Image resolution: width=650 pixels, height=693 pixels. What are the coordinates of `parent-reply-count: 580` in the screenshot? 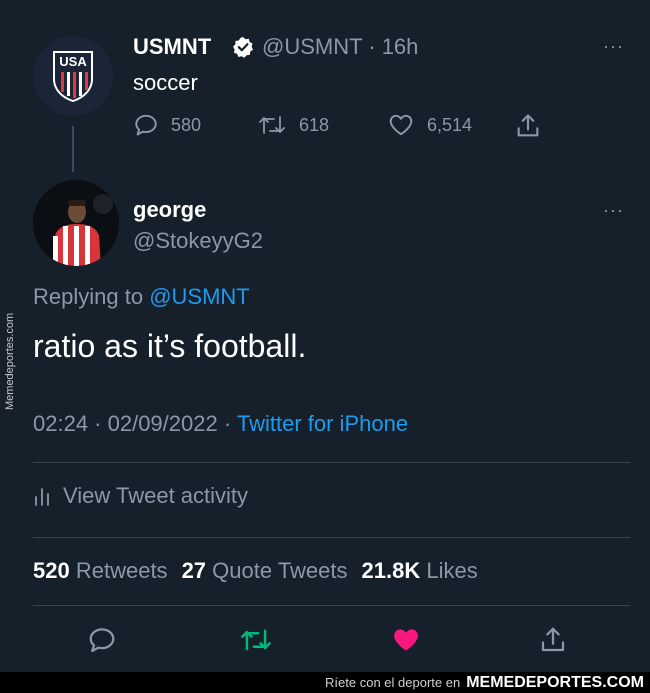 It's located at (186, 124).